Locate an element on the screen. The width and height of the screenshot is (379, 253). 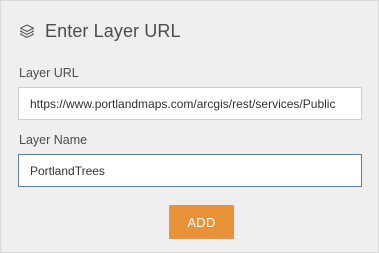
layer-name-input is located at coordinates (190, 170).